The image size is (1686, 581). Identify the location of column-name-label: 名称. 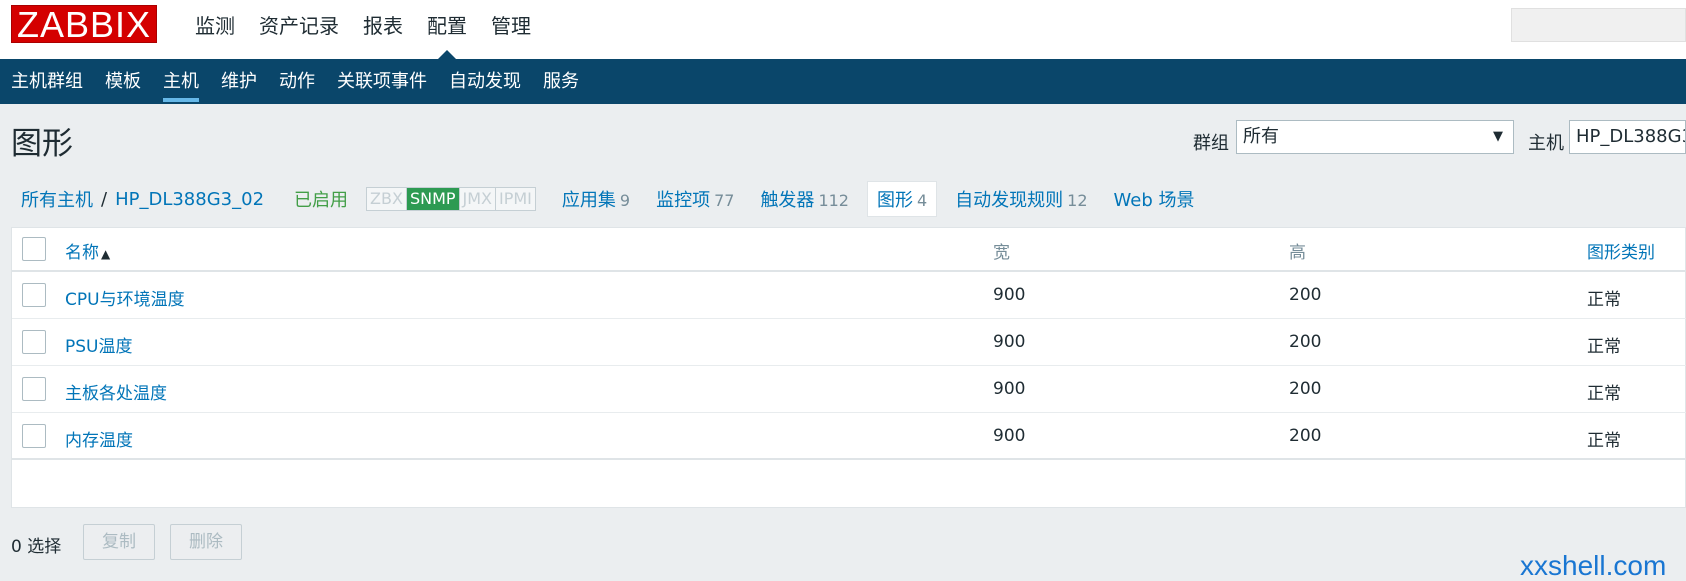
(82, 253).